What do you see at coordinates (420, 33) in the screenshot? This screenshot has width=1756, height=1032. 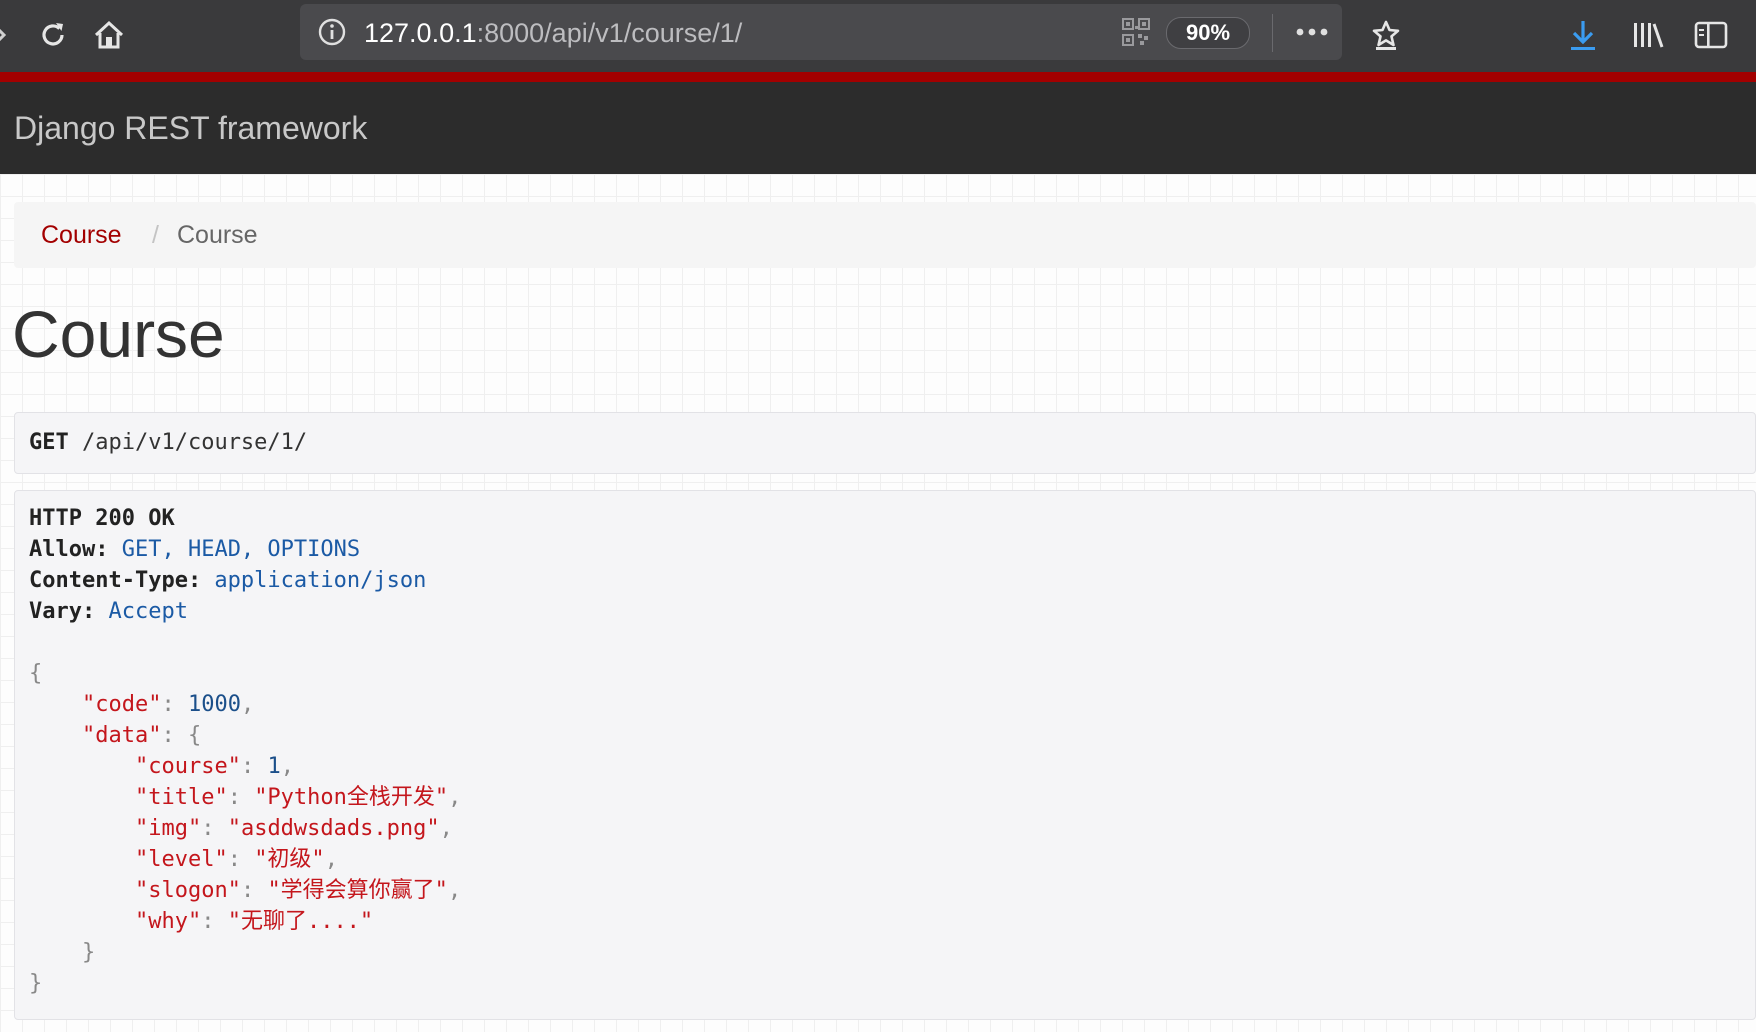 I see `url-host: 127.0.0.1` at bounding box center [420, 33].